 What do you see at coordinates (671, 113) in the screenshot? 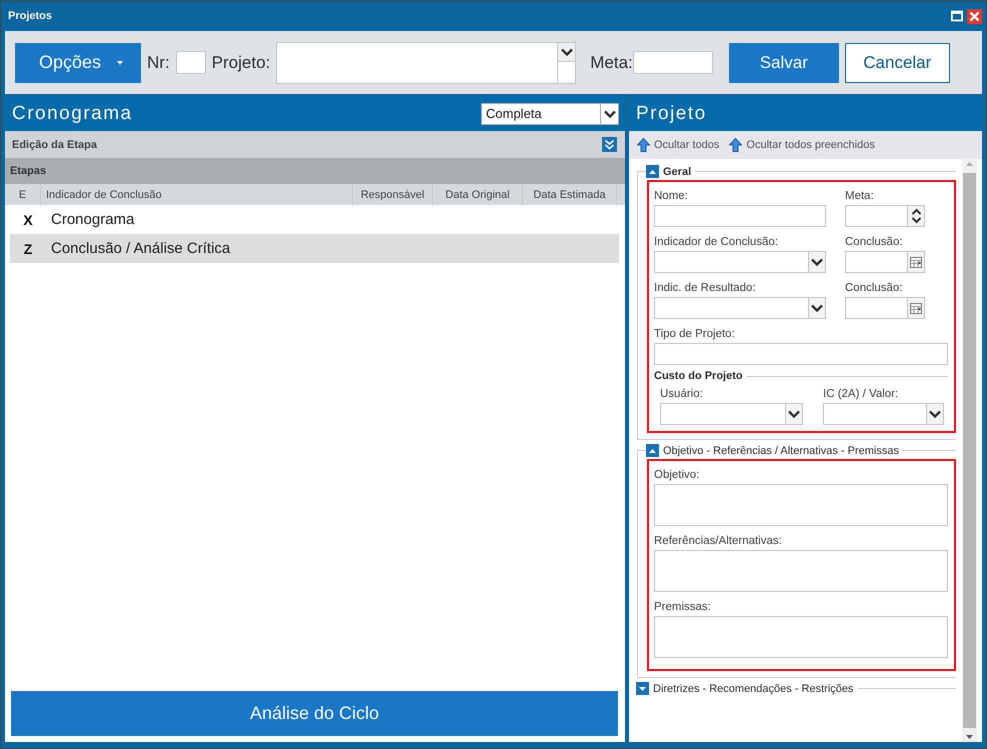
I see `panel-title: Projeto` at bounding box center [671, 113].